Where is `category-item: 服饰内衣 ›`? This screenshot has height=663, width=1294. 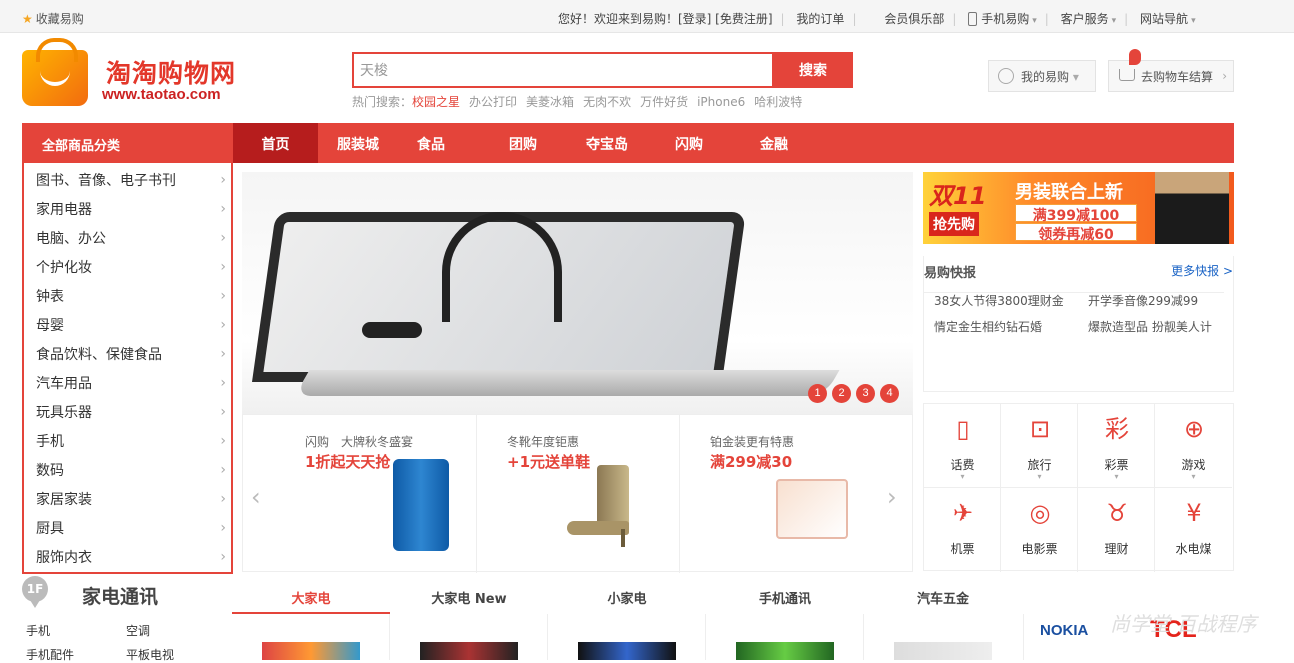 category-item: 服饰内衣 › is located at coordinates (131, 561).